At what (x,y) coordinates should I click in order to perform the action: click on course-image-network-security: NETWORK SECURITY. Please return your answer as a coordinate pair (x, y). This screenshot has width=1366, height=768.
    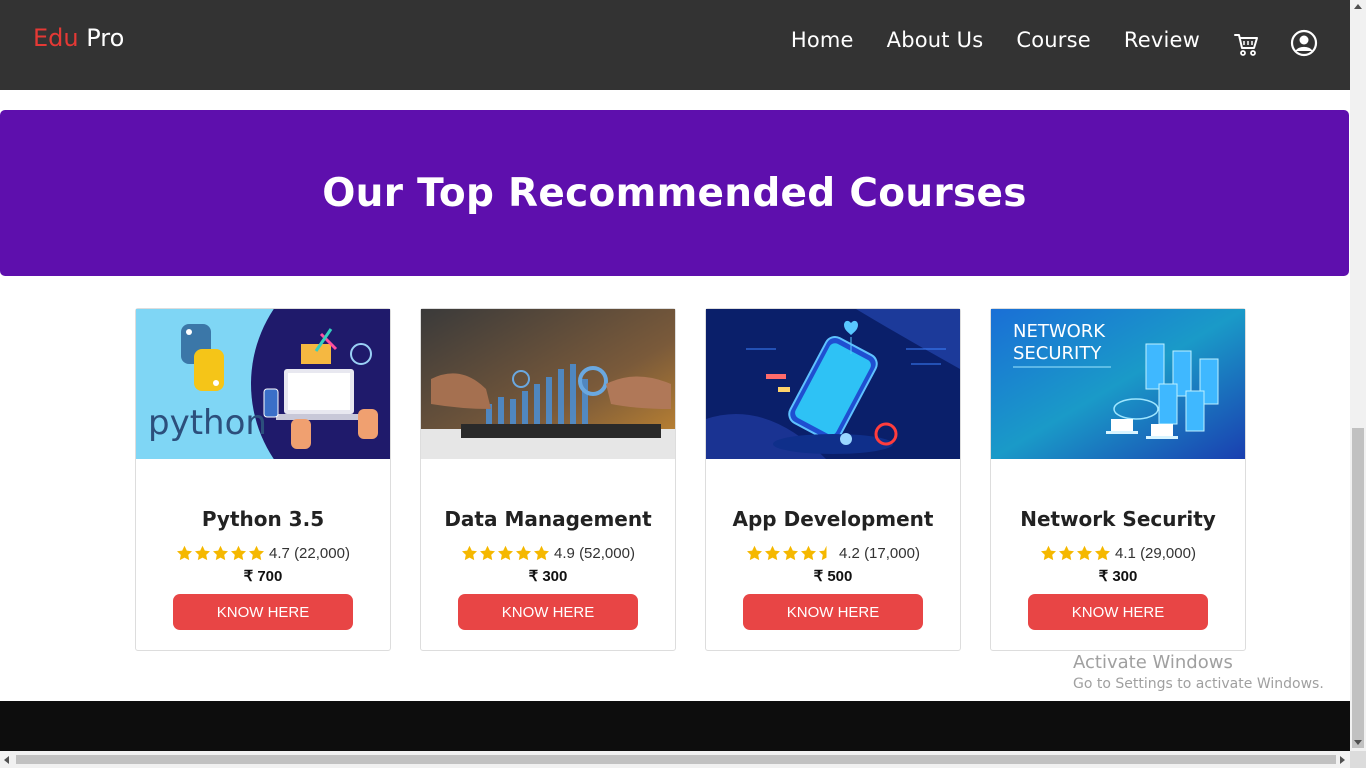
    Looking at the image, I should click on (1118, 384).